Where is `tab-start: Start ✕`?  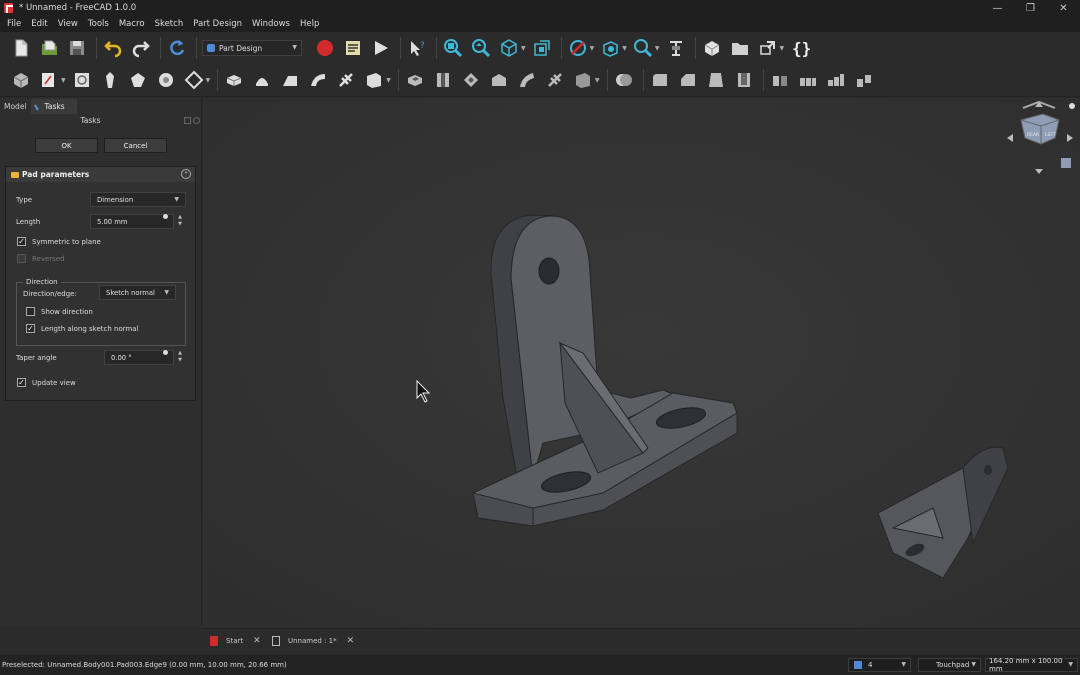
tab-start: Start ✕ is located at coordinates (235, 641).